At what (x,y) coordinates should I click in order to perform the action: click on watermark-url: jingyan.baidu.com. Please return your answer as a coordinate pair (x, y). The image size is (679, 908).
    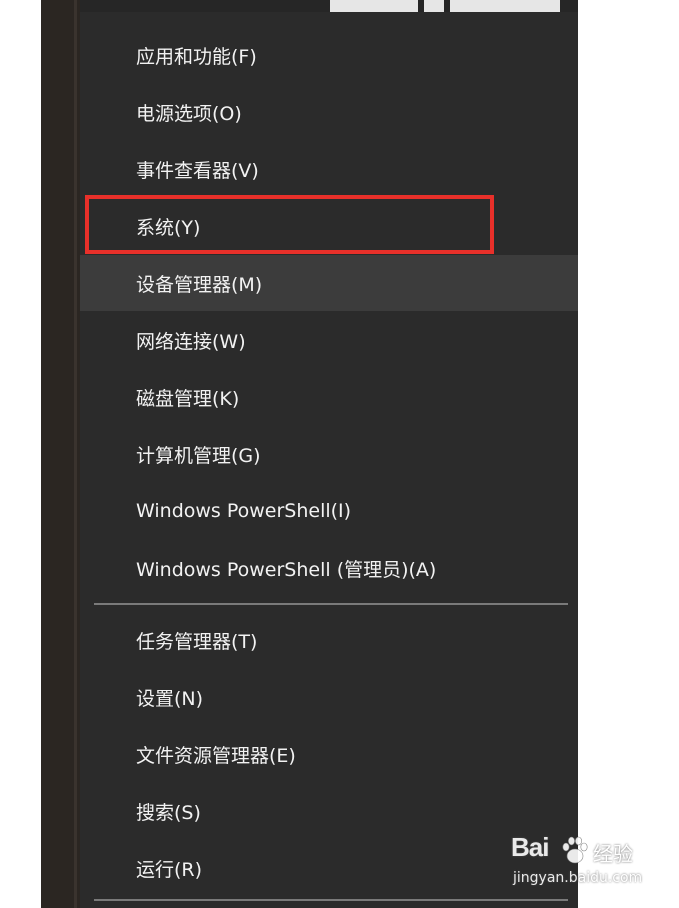
    Looking at the image, I should click on (578, 878).